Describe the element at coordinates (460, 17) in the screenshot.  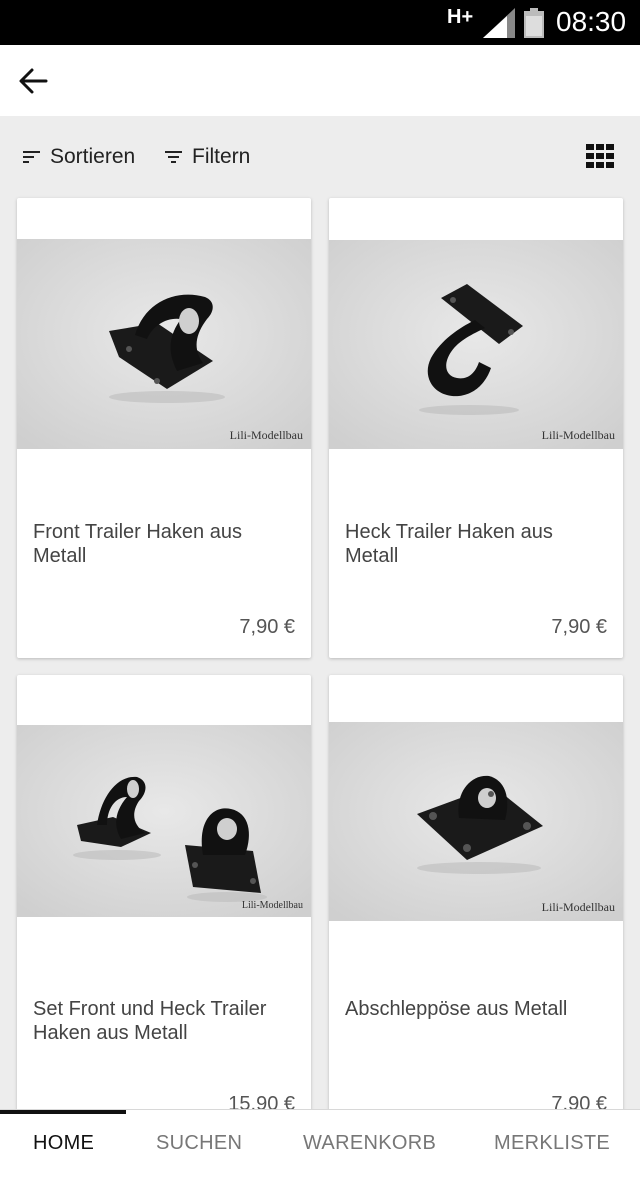
I see `network-type: H+` at that location.